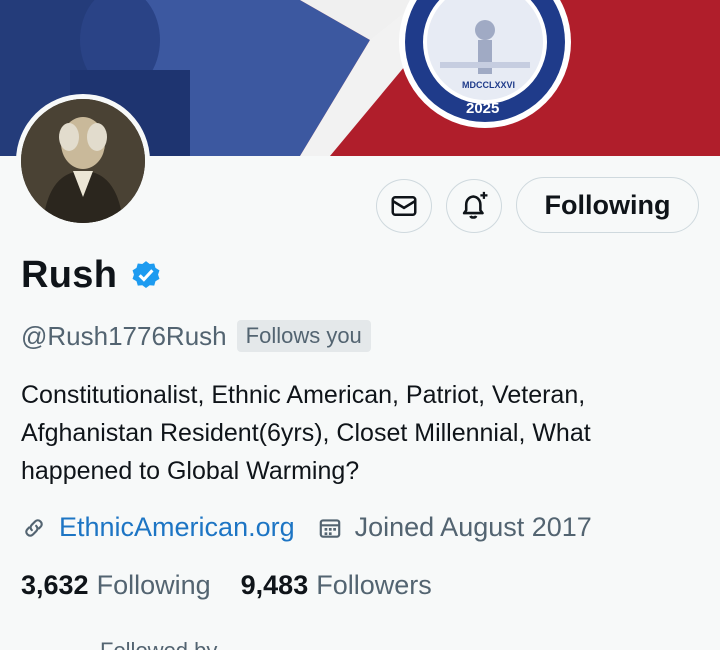 Image resolution: width=720 pixels, height=650 pixels. What do you see at coordinates (489, 85) in the screenshot?
I see `seal-roman: MDCCLXXVI` at bounding box center [489, 85].